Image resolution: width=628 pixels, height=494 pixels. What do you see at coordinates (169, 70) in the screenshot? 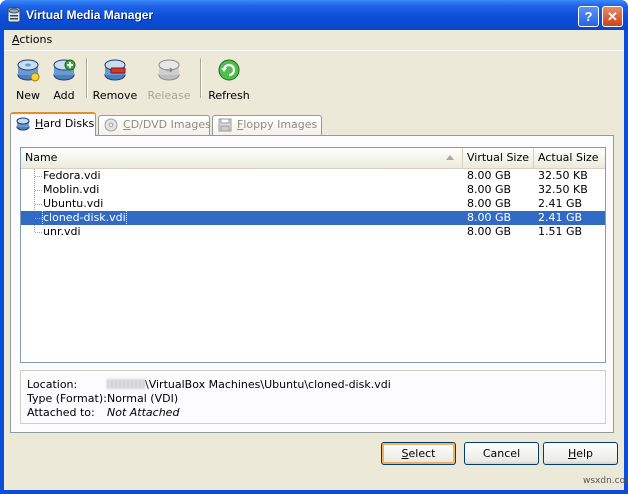
I see `release-disk-icon` at bounding box center [169, 70].